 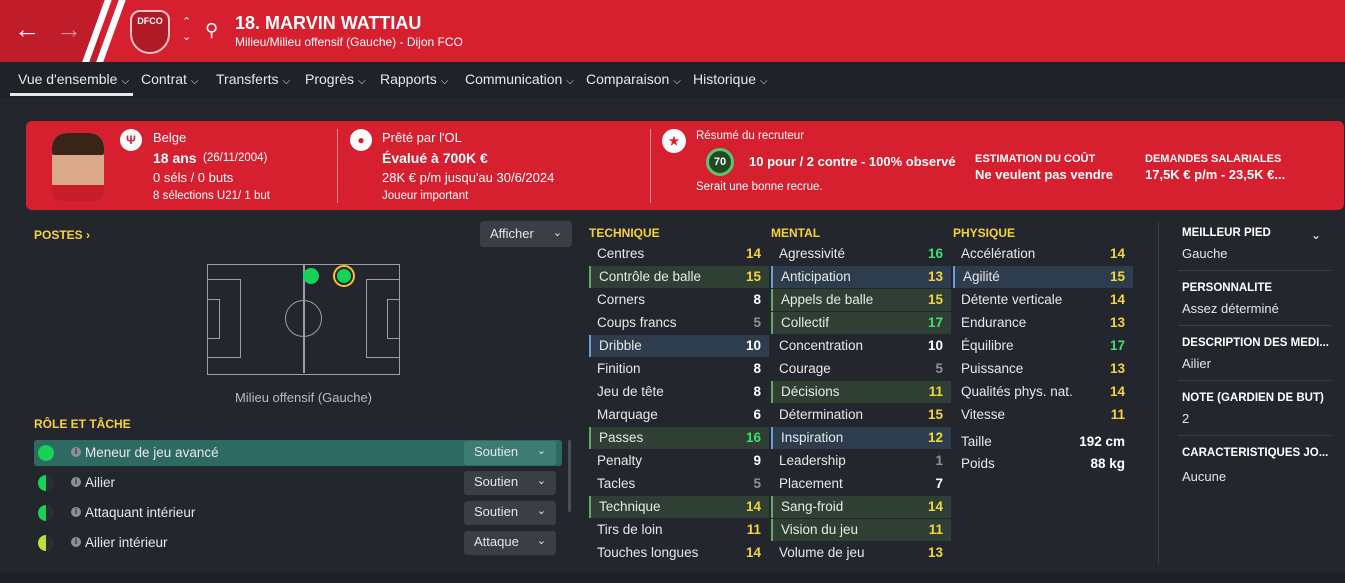 I want to click on attribute-row: Dribble 10, so click(x=679, y=346).